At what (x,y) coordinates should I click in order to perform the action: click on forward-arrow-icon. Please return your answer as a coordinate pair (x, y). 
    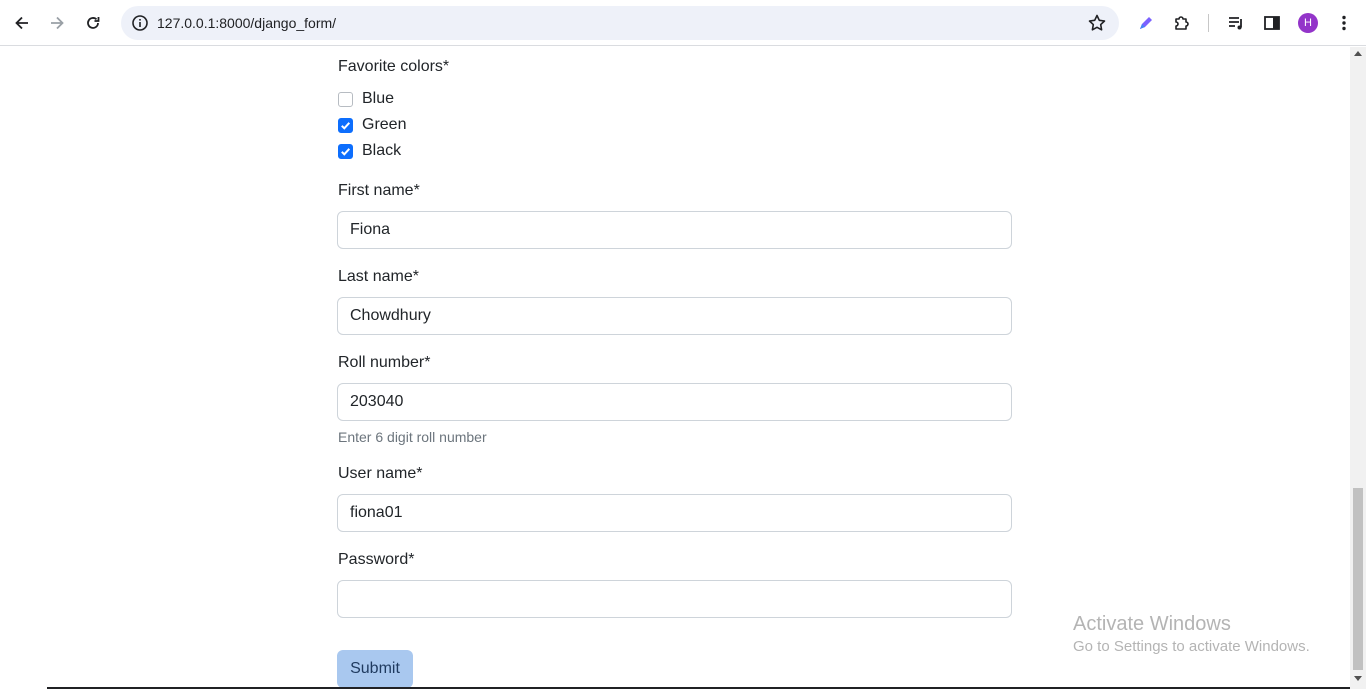
    Looking at the image, I should click on (57, 23).